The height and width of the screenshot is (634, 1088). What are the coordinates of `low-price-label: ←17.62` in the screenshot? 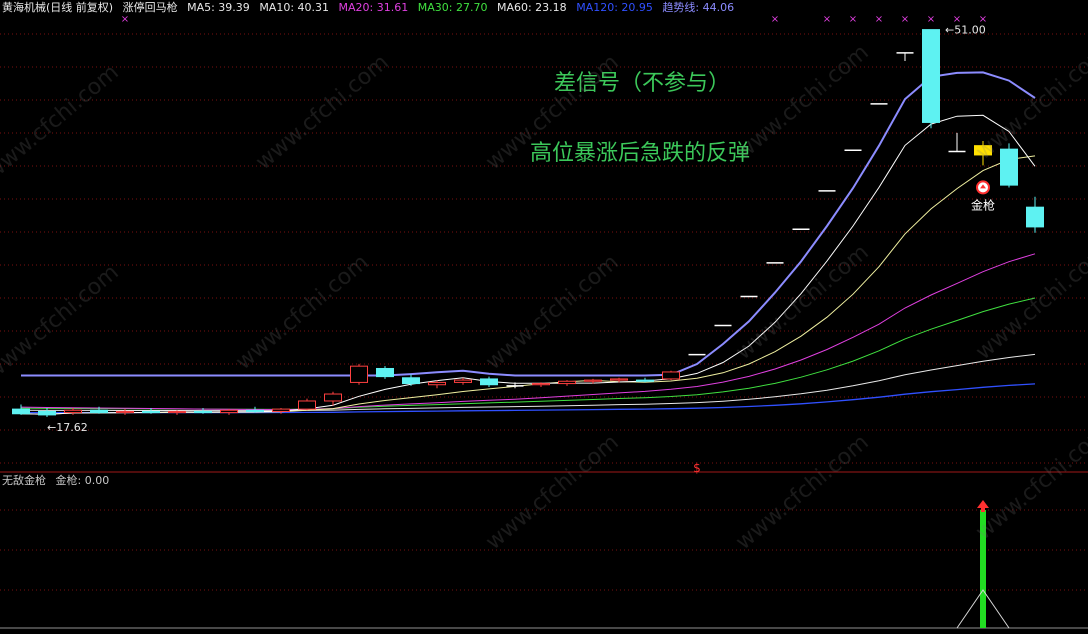 It's located at (67, 427).